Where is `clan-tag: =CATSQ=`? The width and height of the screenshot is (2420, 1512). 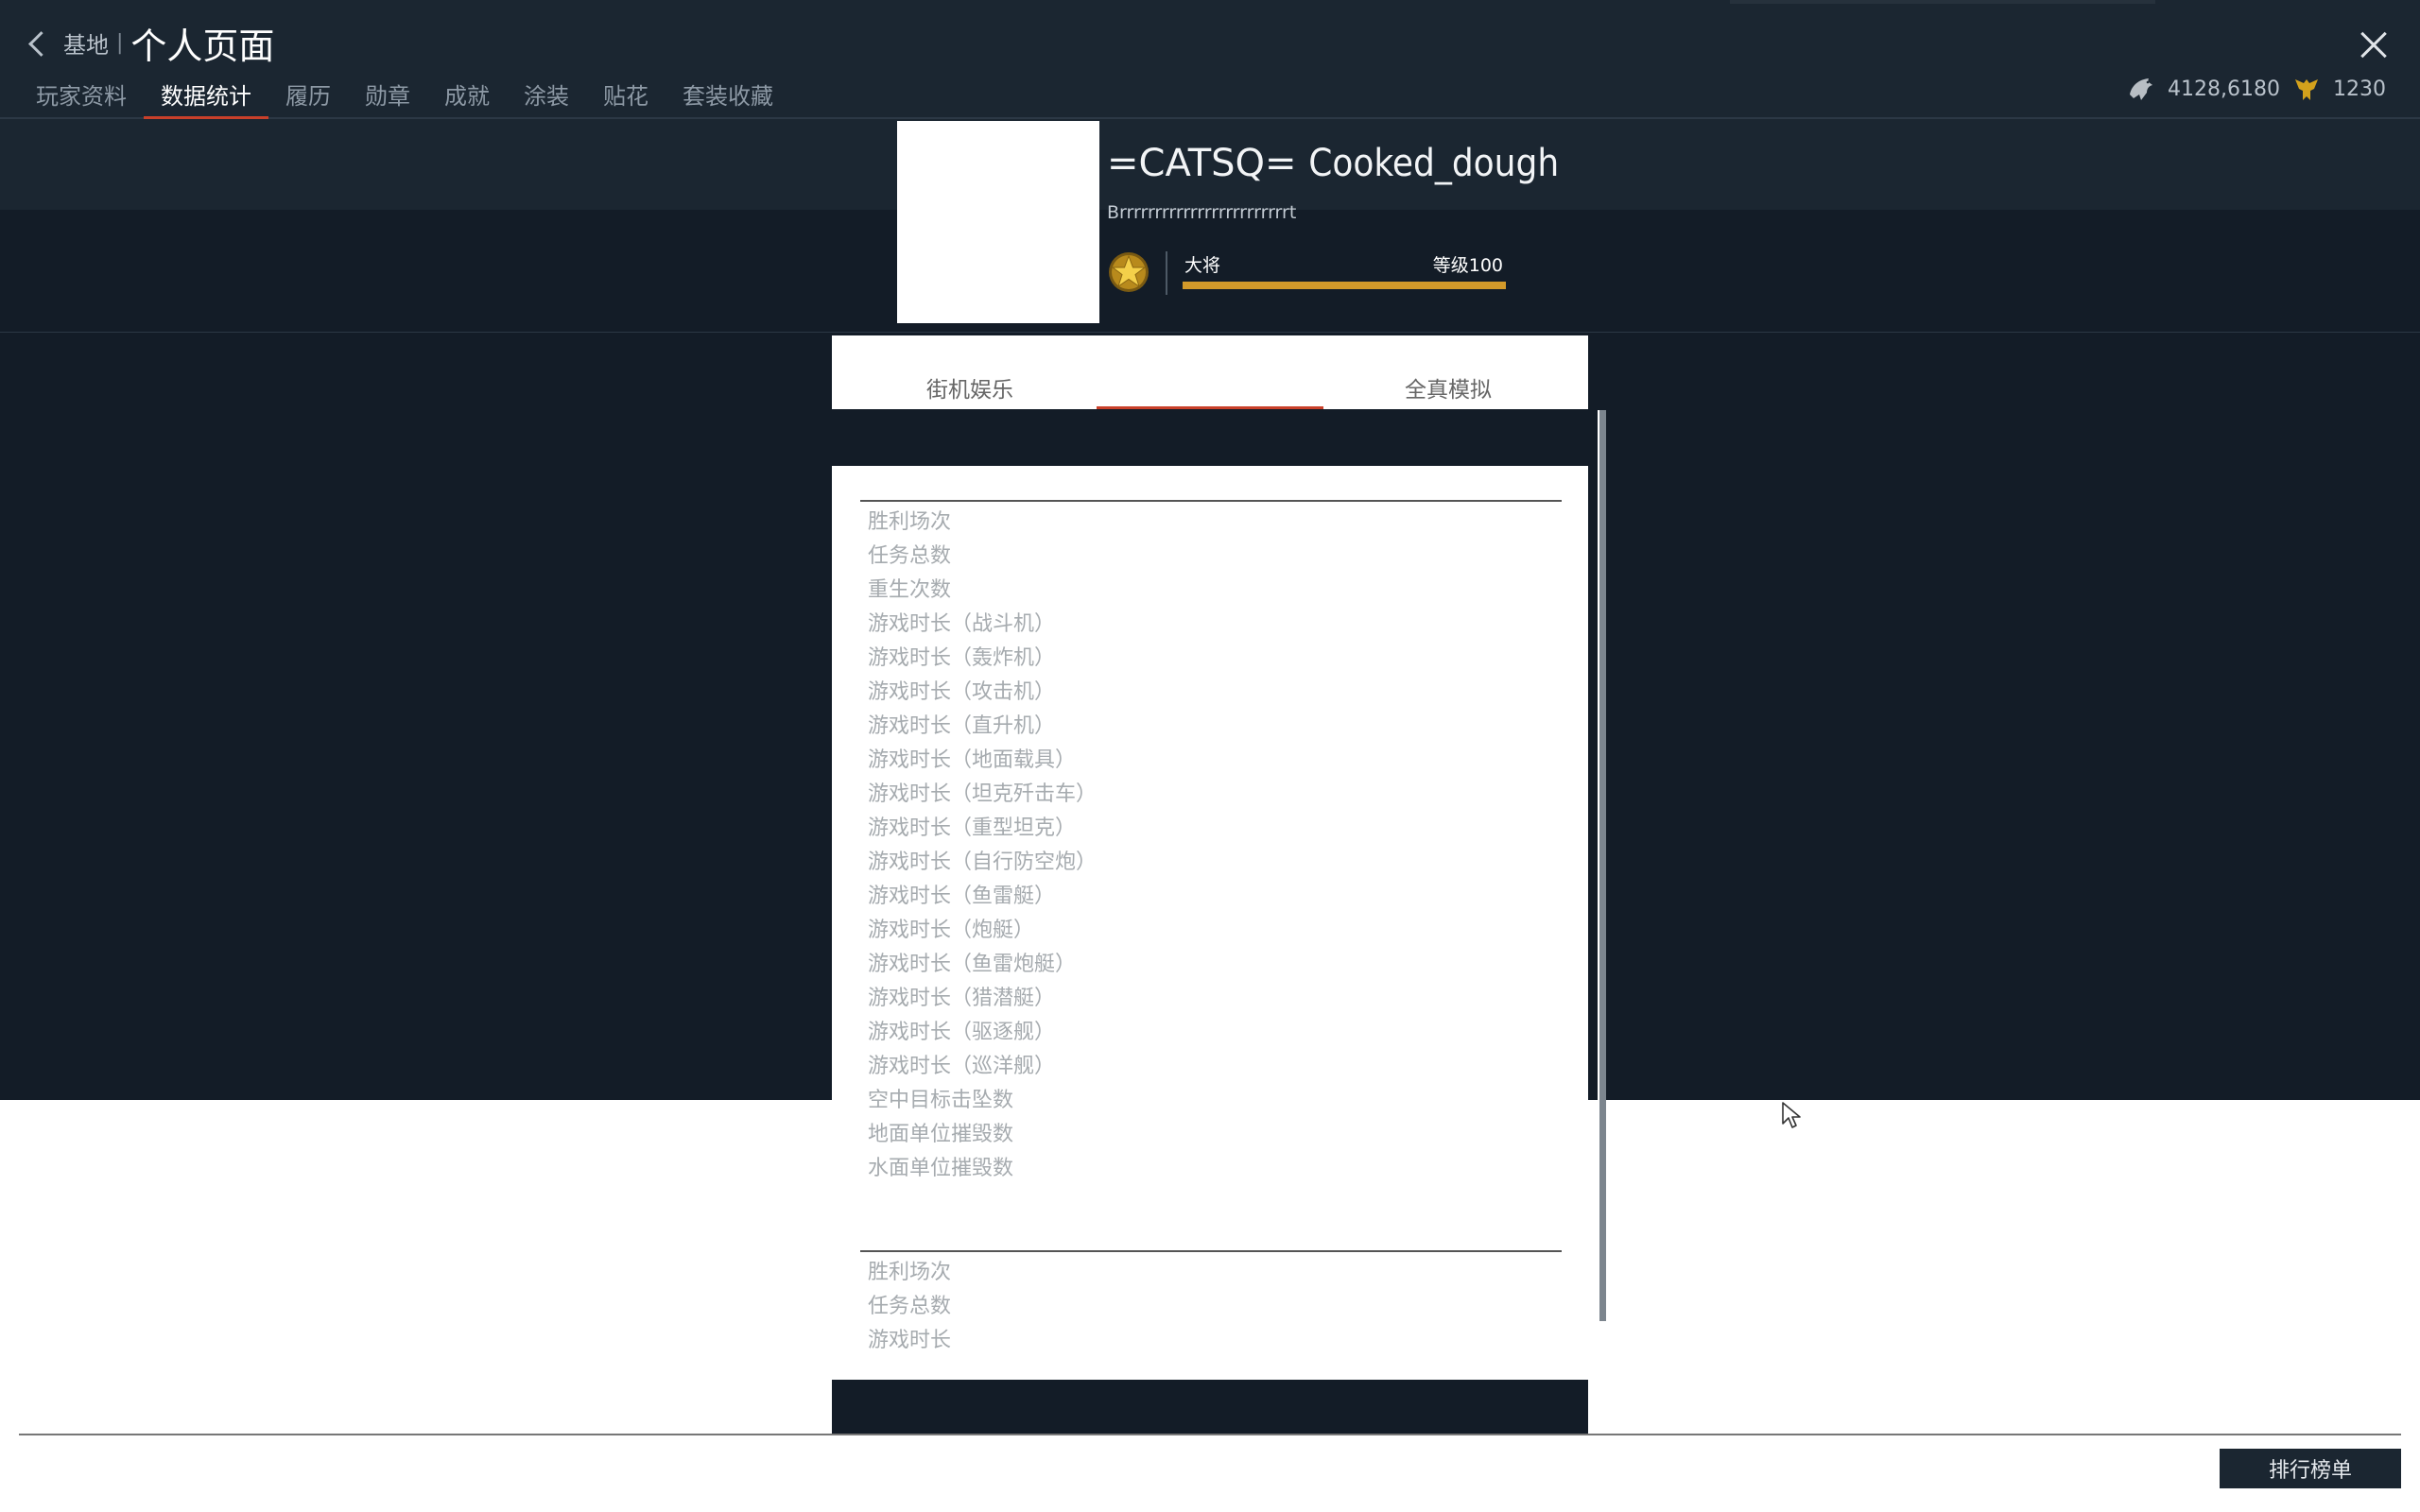
clan-tag: =CATSQ= is located at coordinates (1202, 163).